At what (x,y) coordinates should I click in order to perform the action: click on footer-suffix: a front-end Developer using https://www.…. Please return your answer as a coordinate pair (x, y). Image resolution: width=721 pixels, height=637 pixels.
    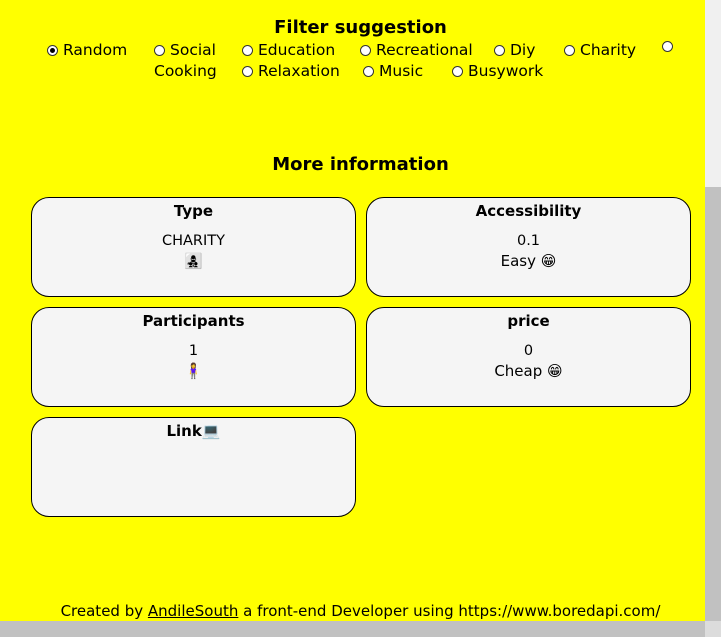
    Looking at the image, I should click on (452, 611).